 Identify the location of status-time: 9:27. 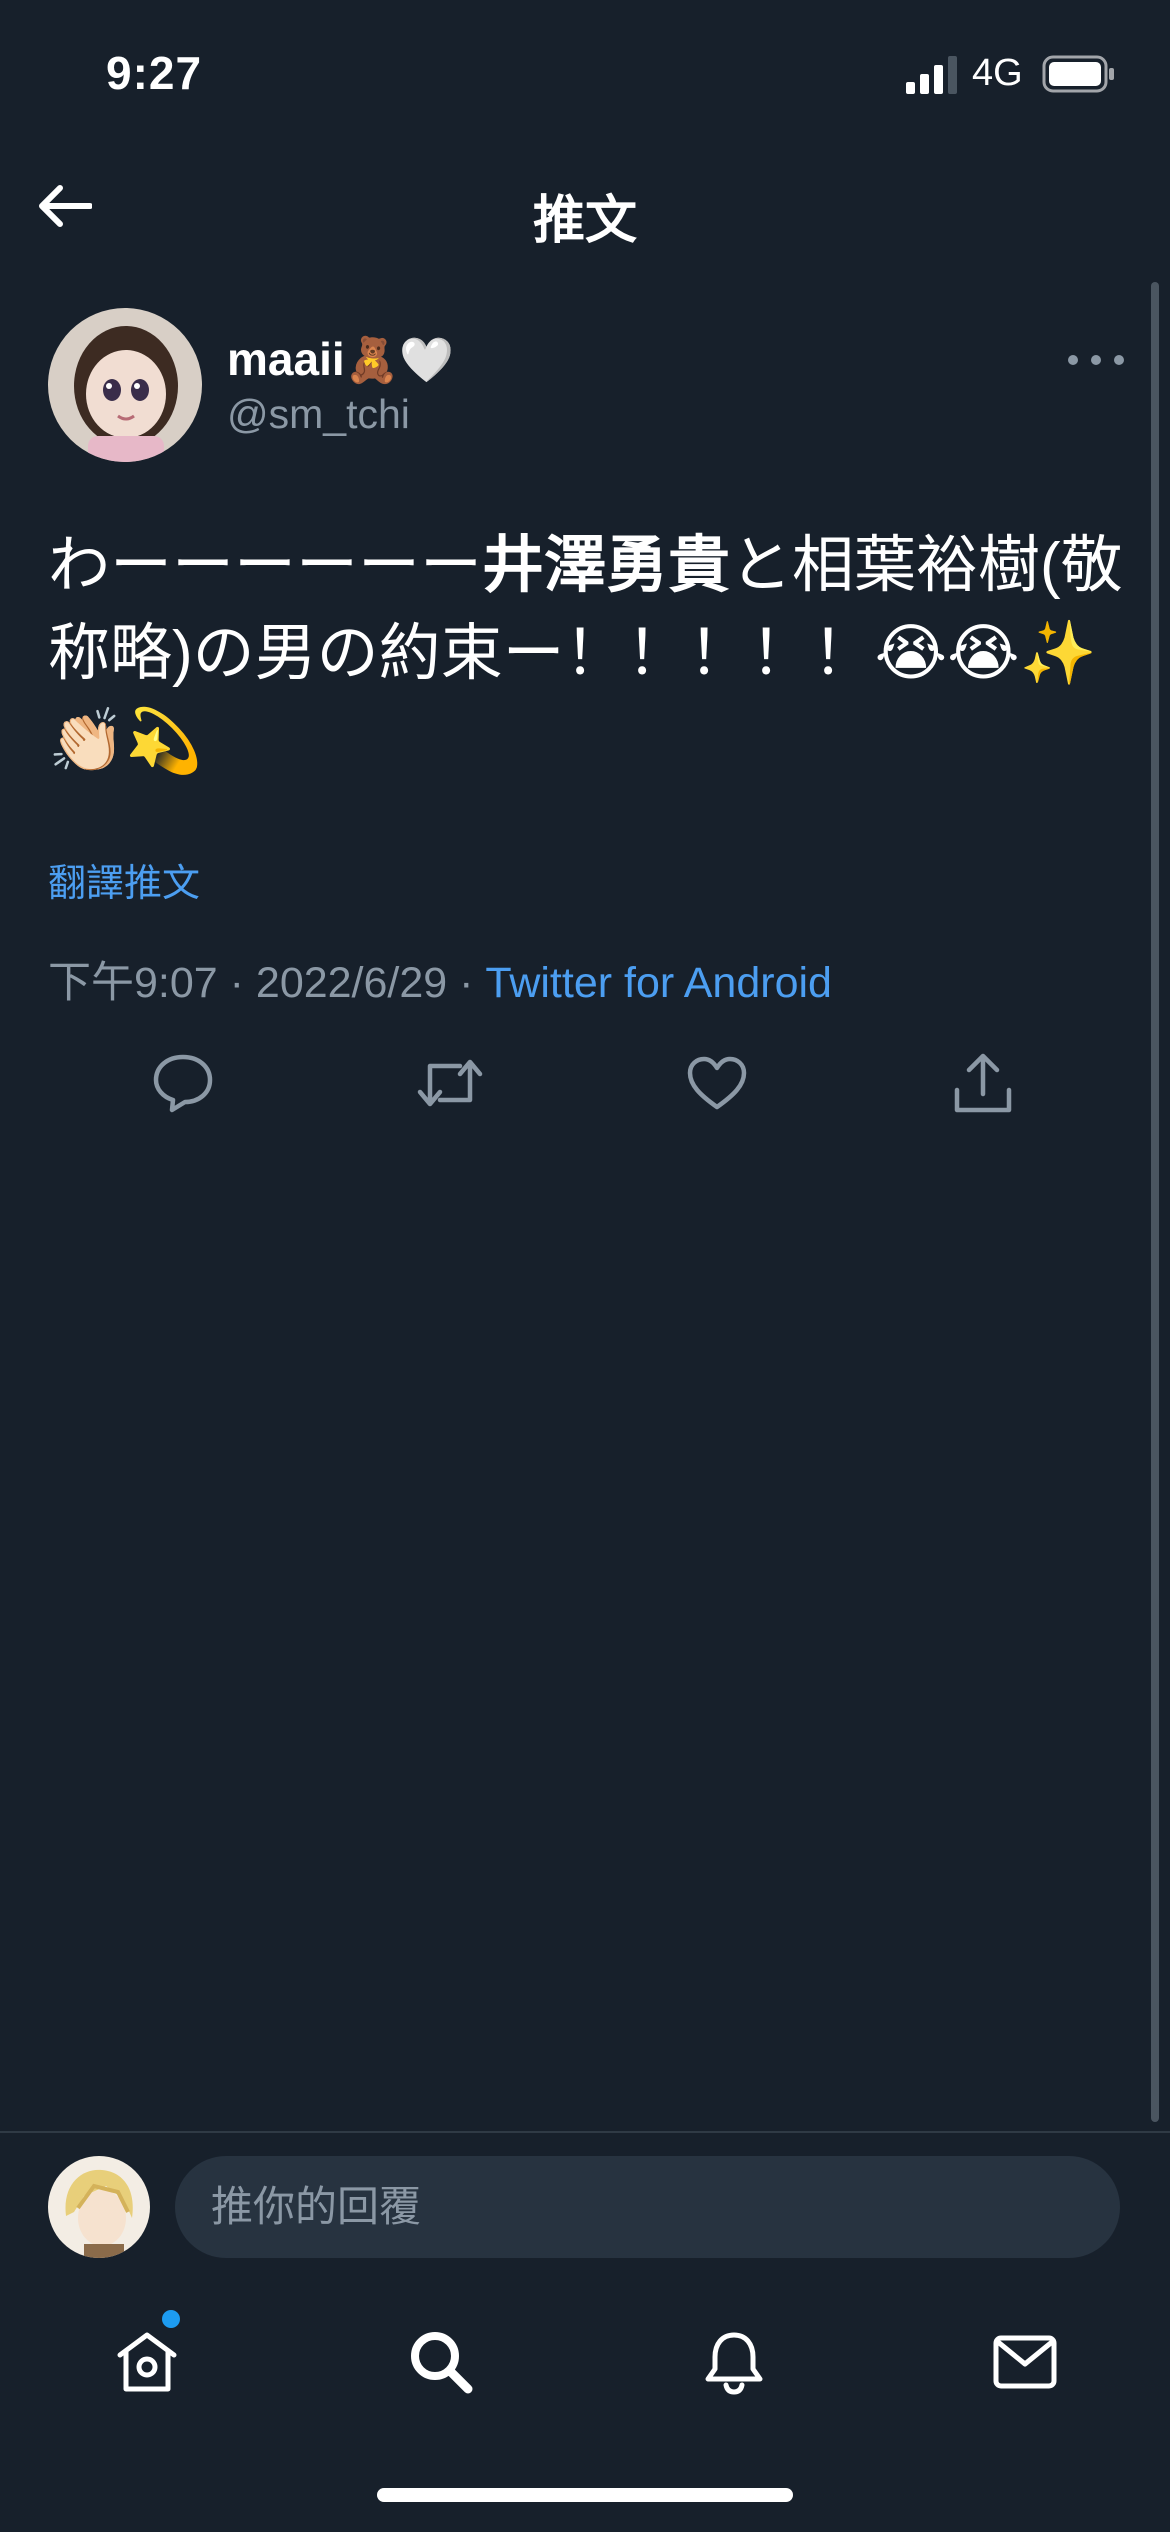
(154, 73).